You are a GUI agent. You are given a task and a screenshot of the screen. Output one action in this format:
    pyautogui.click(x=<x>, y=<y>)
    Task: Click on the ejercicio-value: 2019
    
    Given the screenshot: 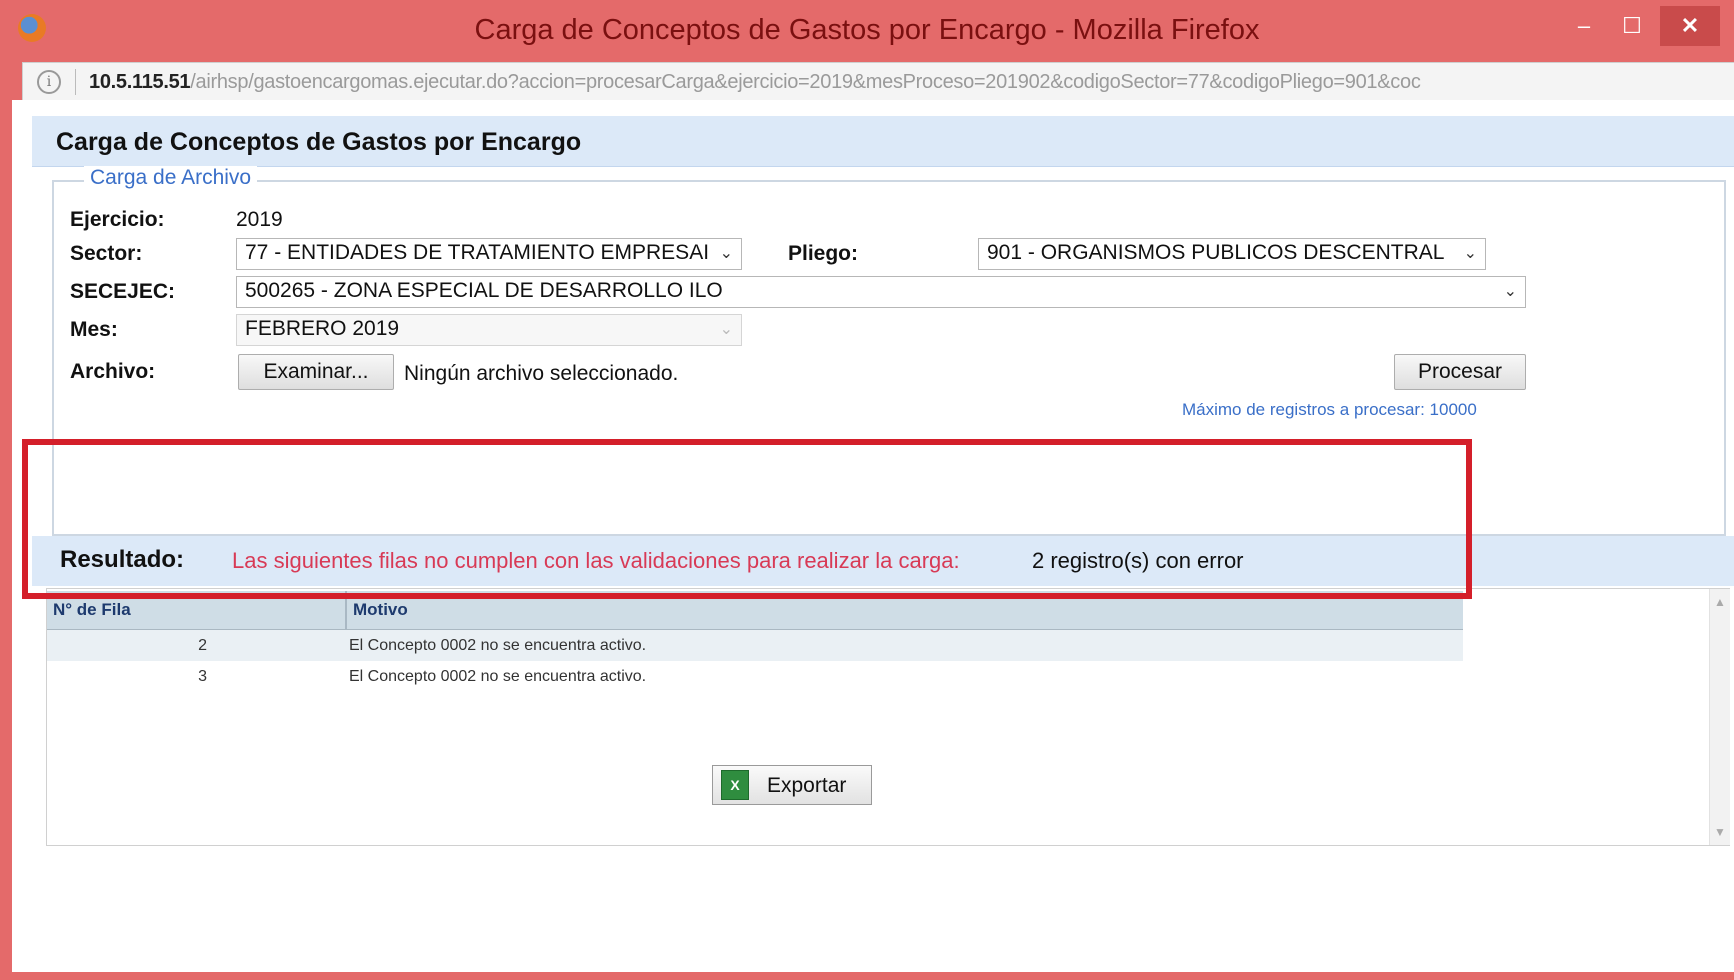 What is the action you would take?
    pyautogui.click(x=259, y=219)
    